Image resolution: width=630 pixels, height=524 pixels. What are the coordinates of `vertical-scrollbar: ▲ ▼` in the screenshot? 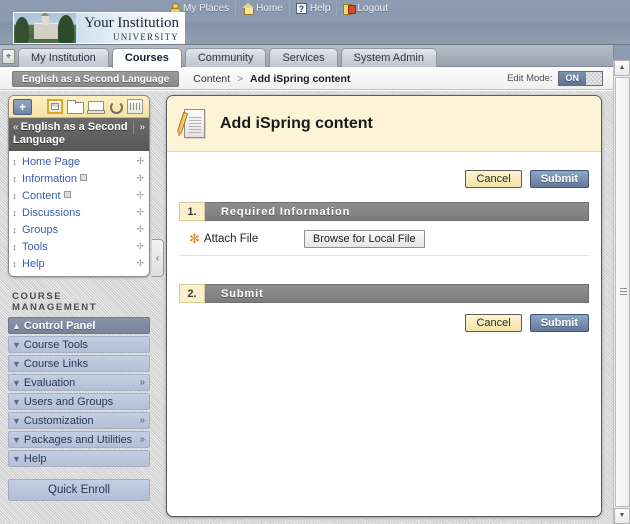 It's located at (621, 292).